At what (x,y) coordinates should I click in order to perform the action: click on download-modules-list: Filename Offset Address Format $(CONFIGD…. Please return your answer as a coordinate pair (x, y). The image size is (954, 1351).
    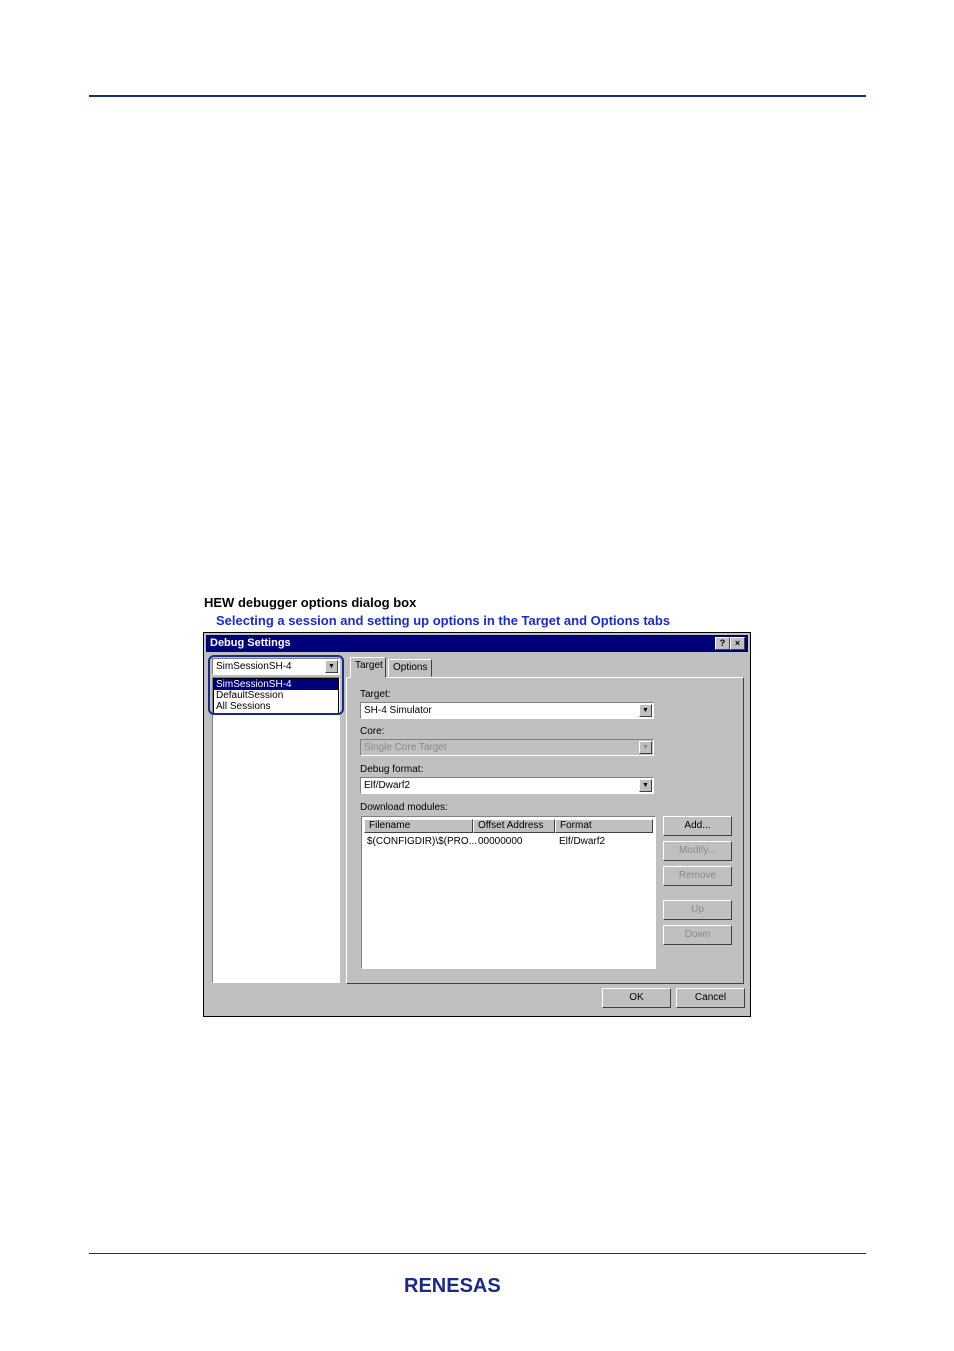
    Looking at the image, I should click on (508, 892).